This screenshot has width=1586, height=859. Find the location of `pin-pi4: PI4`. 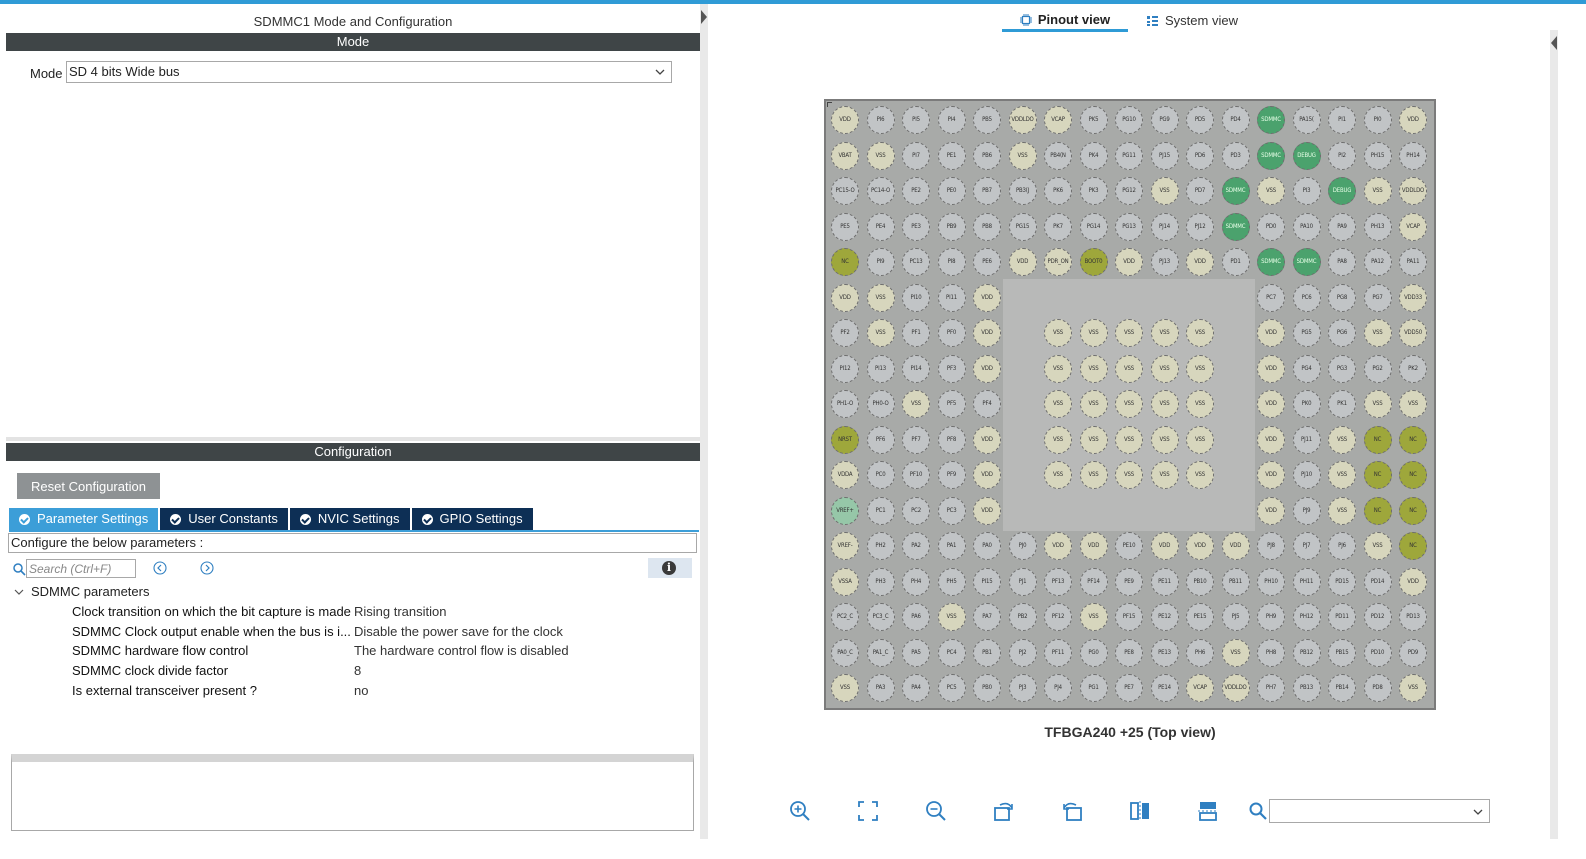

pin-pi4: PI4 is located at coordinates (951, 120).